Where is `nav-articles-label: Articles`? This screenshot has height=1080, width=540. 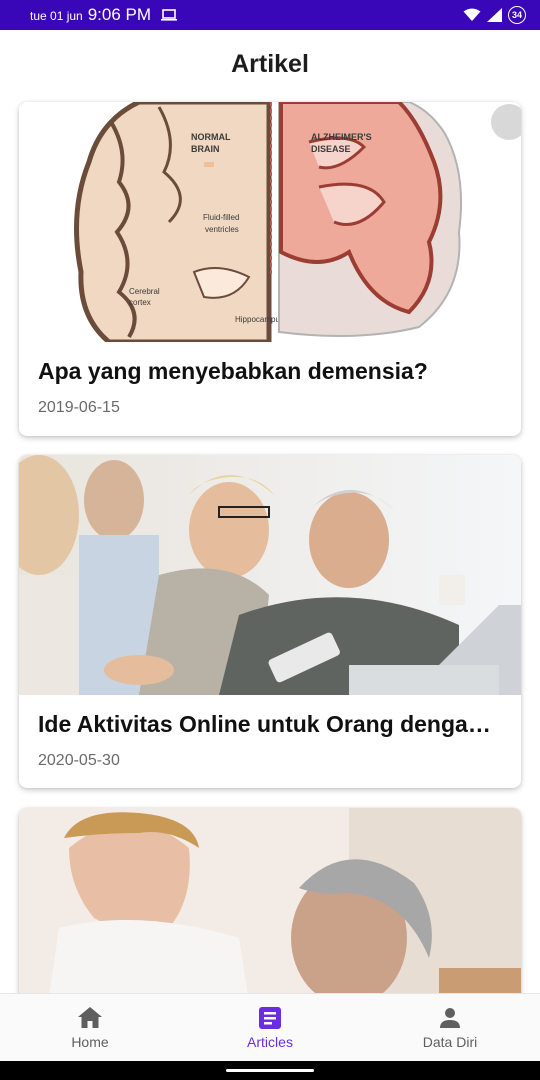
nav-articles-label: Articles is located at coordinates (270, 1041).